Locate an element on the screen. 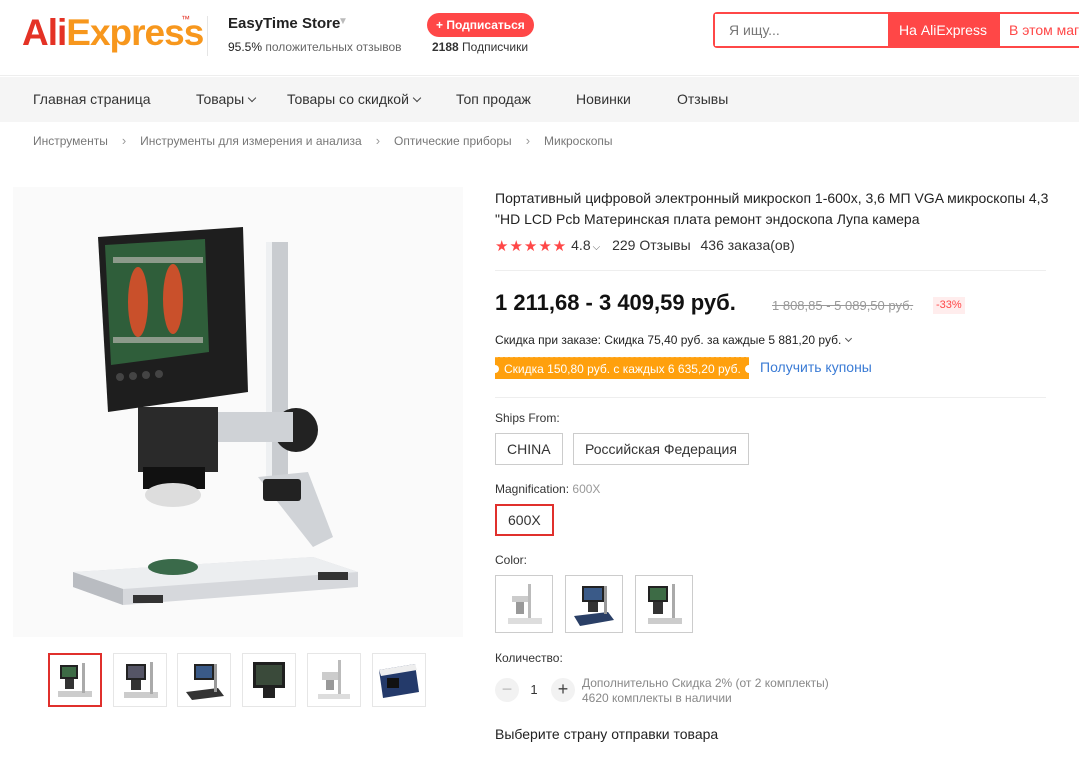  magnification-label: Magnification: 600X is located at coordinates (547, 489).